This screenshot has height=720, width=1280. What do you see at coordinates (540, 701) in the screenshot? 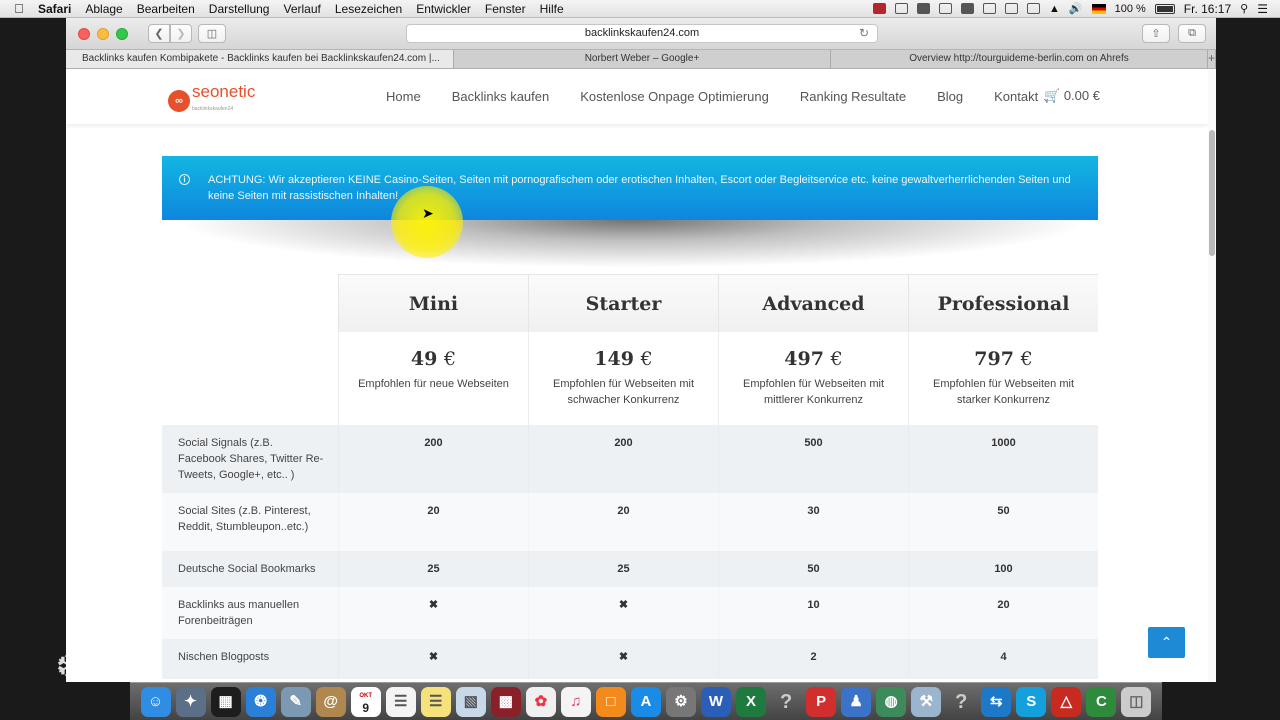
I see `photos-icon: ✿` at bounding box center [540, 701].